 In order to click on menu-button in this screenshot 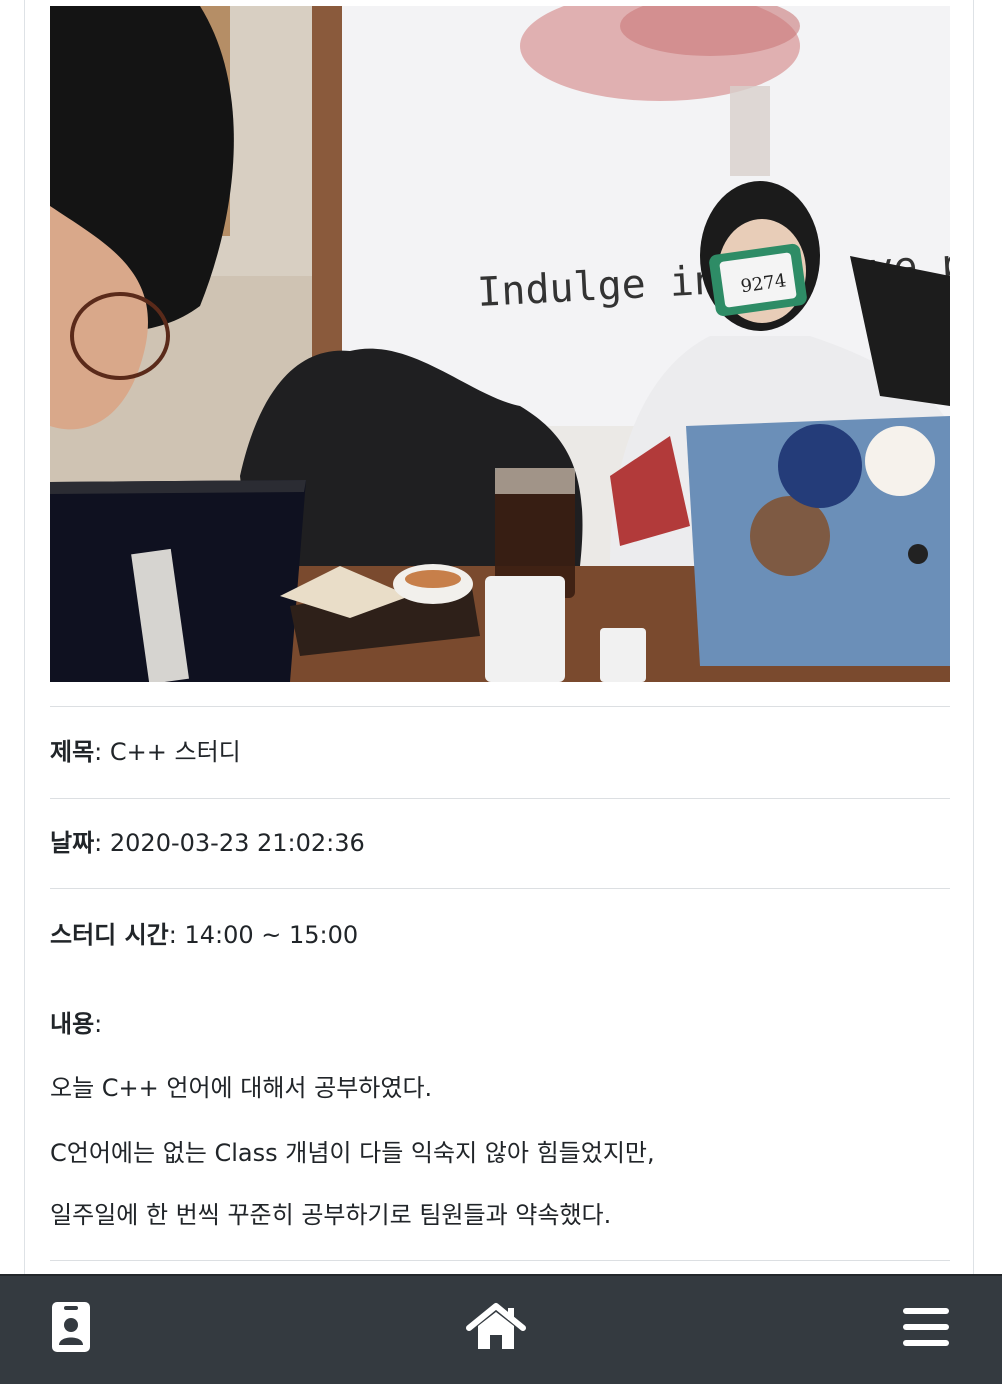, I will do `click(926, 1327)`.